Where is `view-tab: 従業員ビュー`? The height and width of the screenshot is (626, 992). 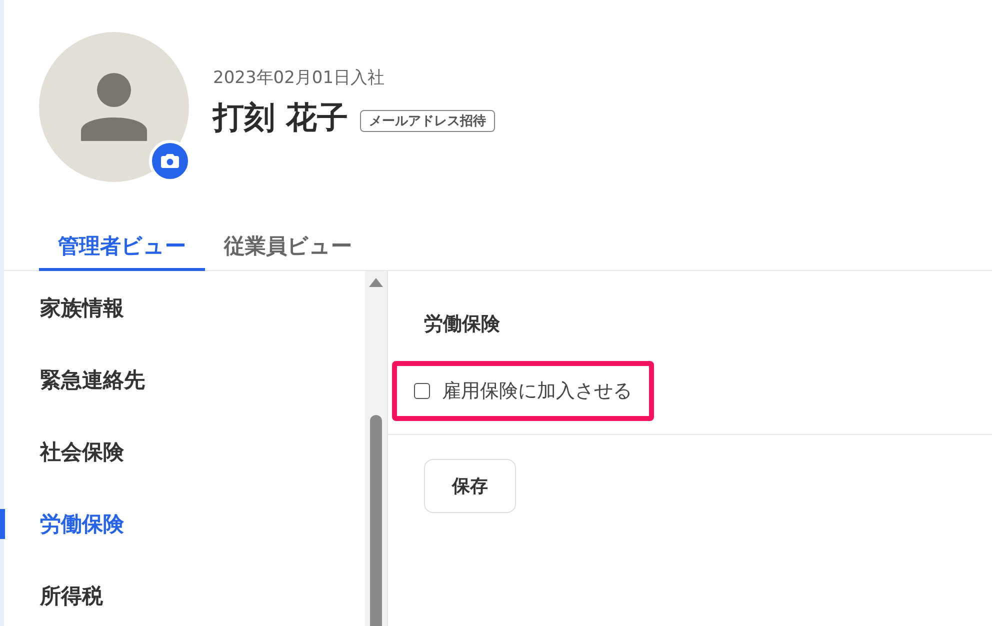 view-tab: 従業員ビュー is located at coordinates (288, 251).